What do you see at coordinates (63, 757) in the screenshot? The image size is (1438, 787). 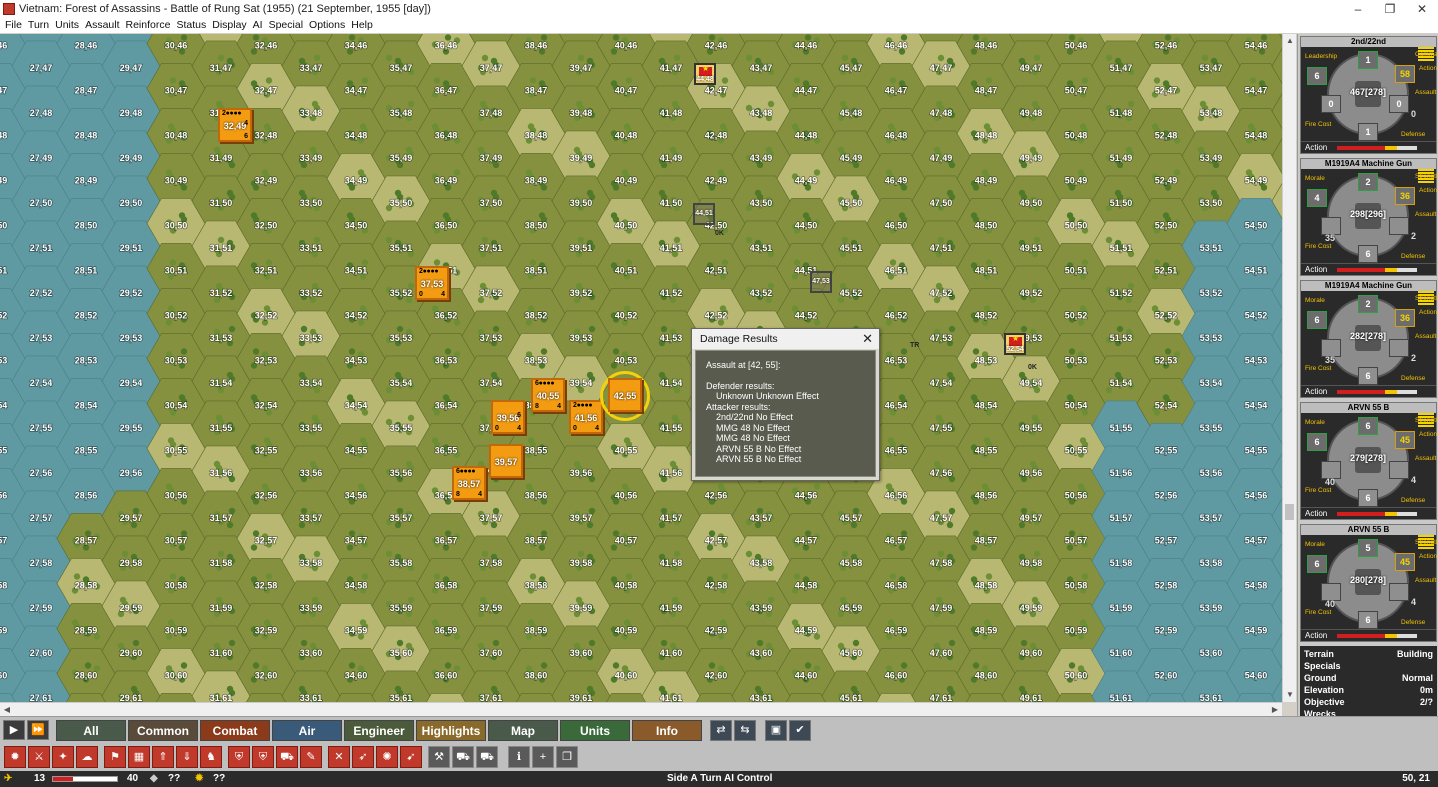 I see `bombard-icon: ✦` at bounding box center [63, 757].